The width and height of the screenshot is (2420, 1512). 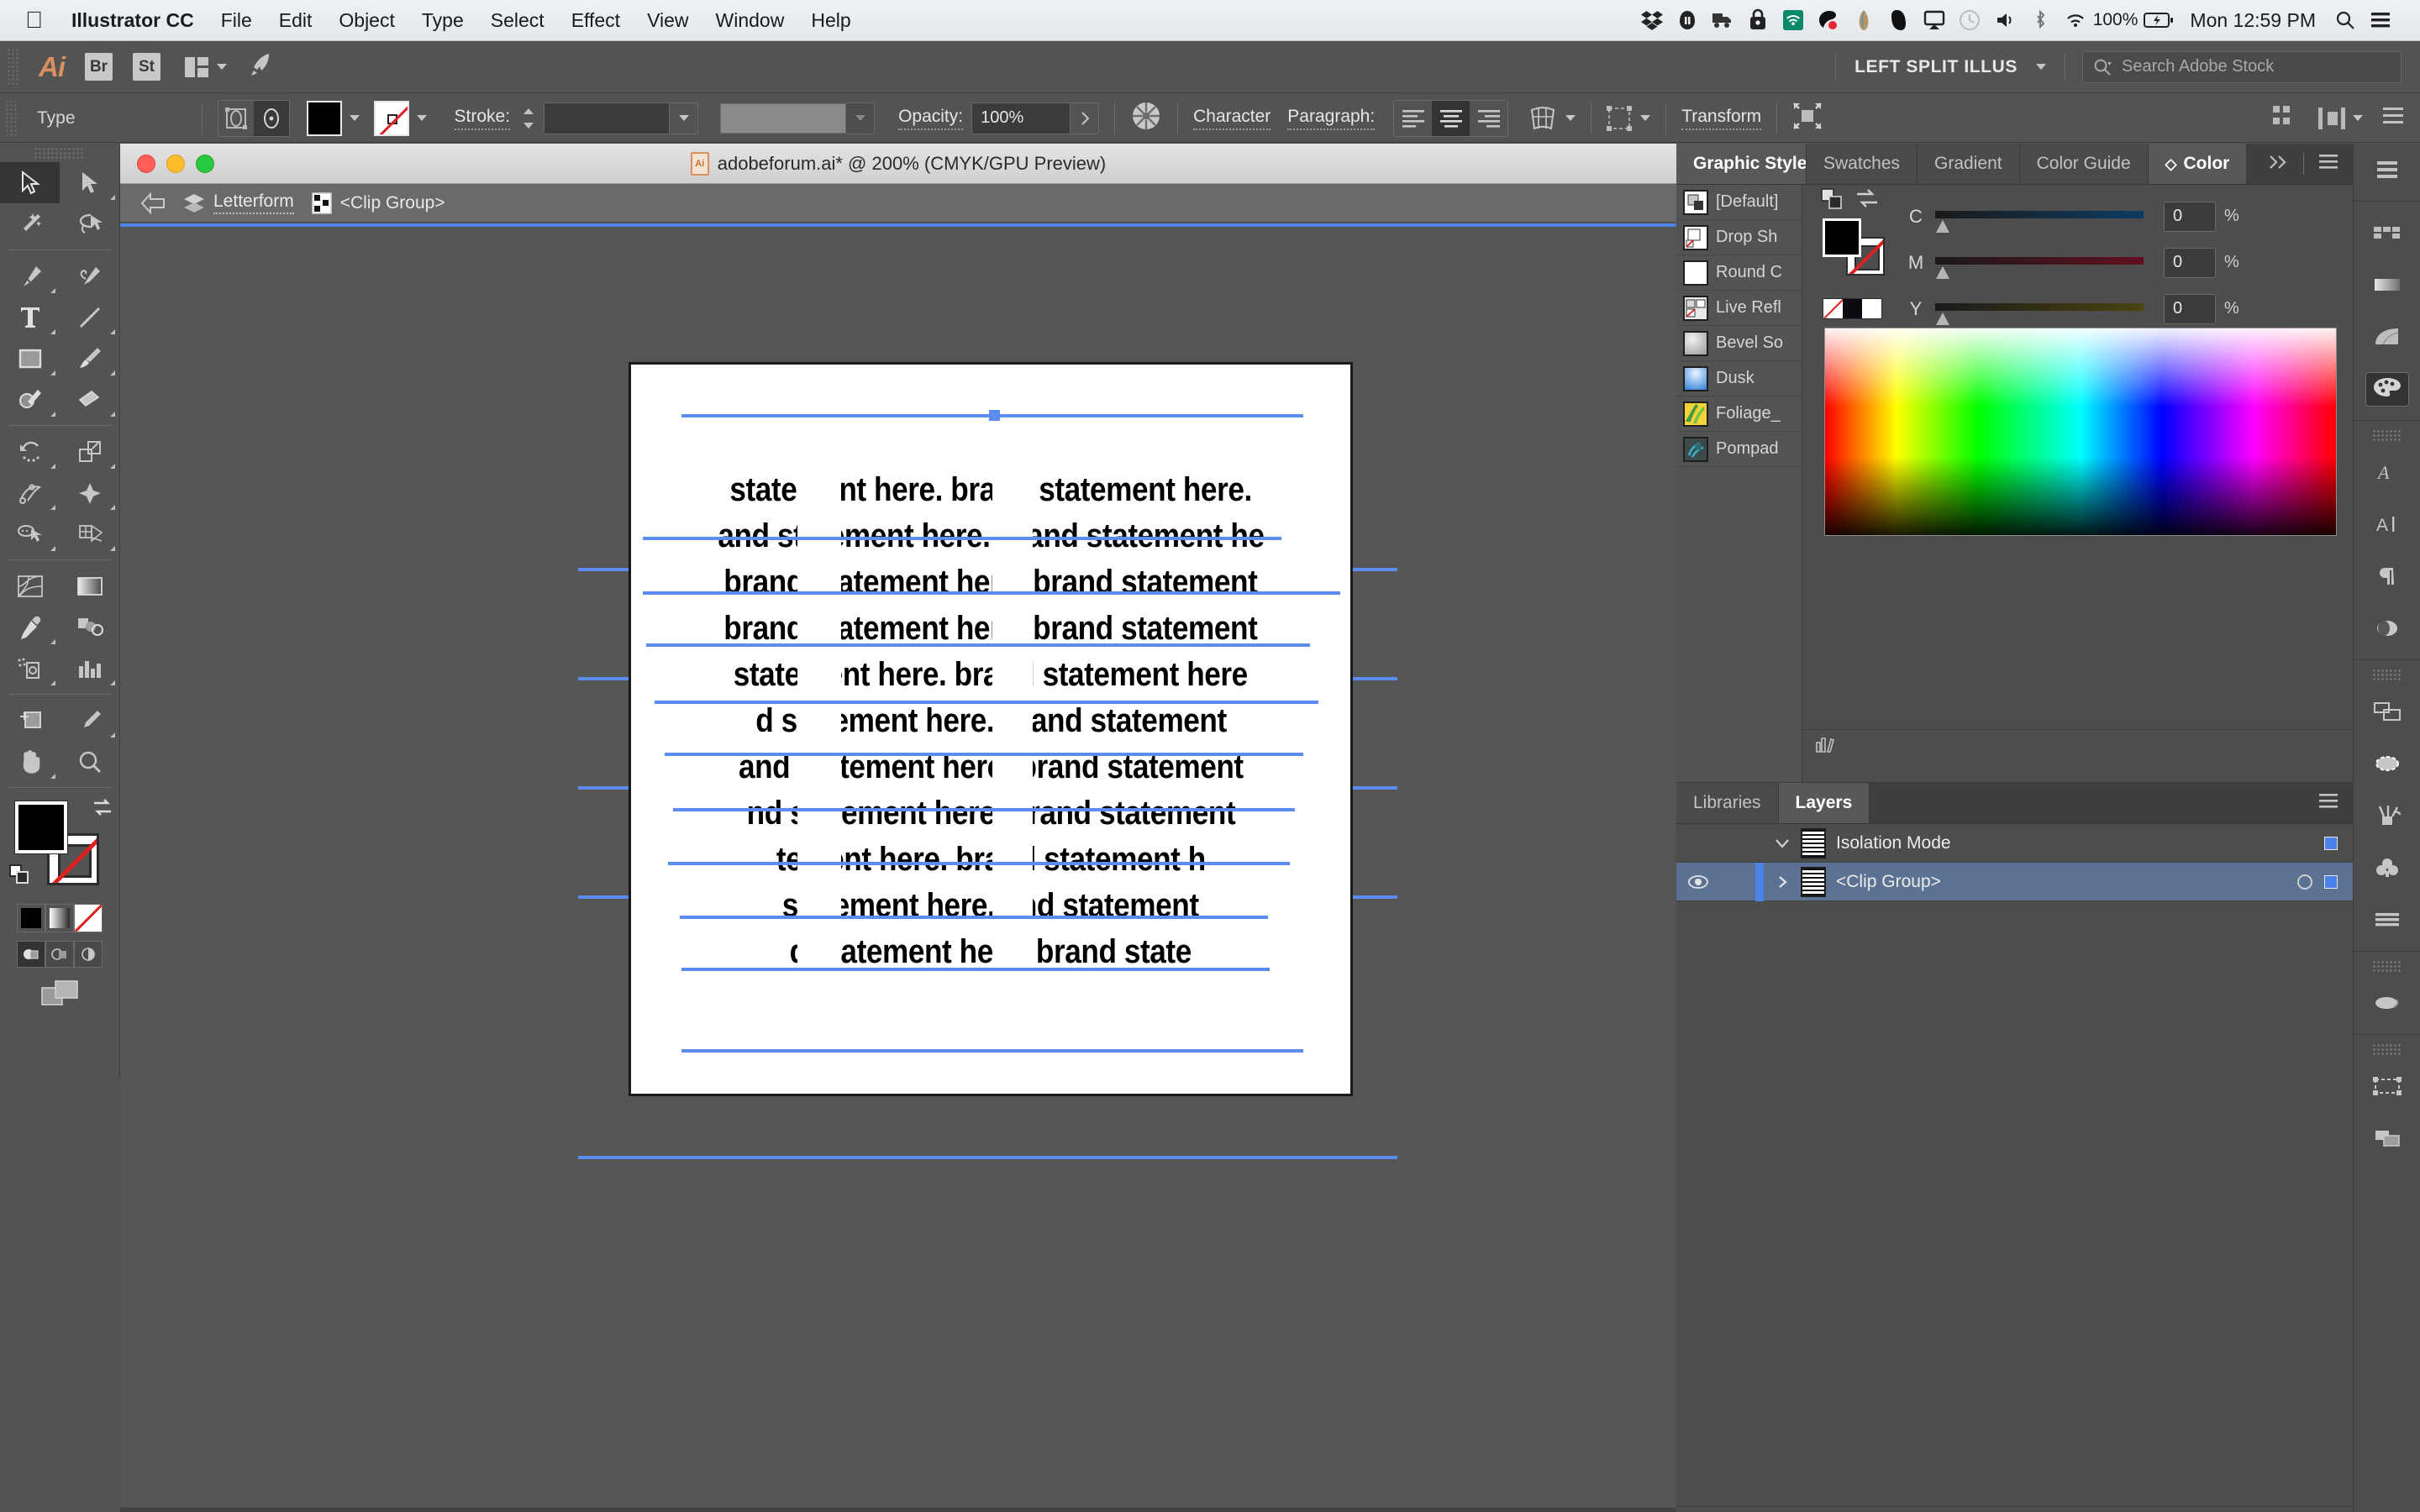 I want to click on type-object-toggle, so click(x=254, y=118).